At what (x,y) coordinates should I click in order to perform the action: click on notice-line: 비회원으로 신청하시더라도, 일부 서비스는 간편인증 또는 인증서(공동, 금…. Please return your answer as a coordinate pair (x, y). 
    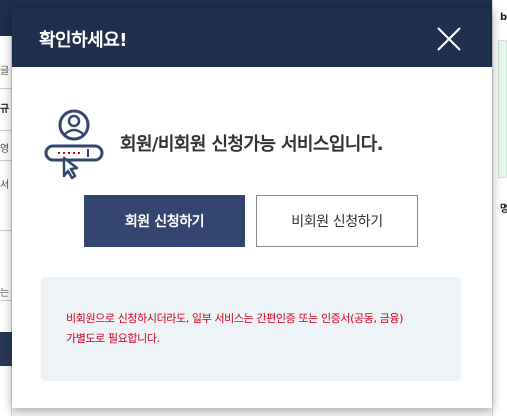
    Looking at the image, I should click on (234, 318).